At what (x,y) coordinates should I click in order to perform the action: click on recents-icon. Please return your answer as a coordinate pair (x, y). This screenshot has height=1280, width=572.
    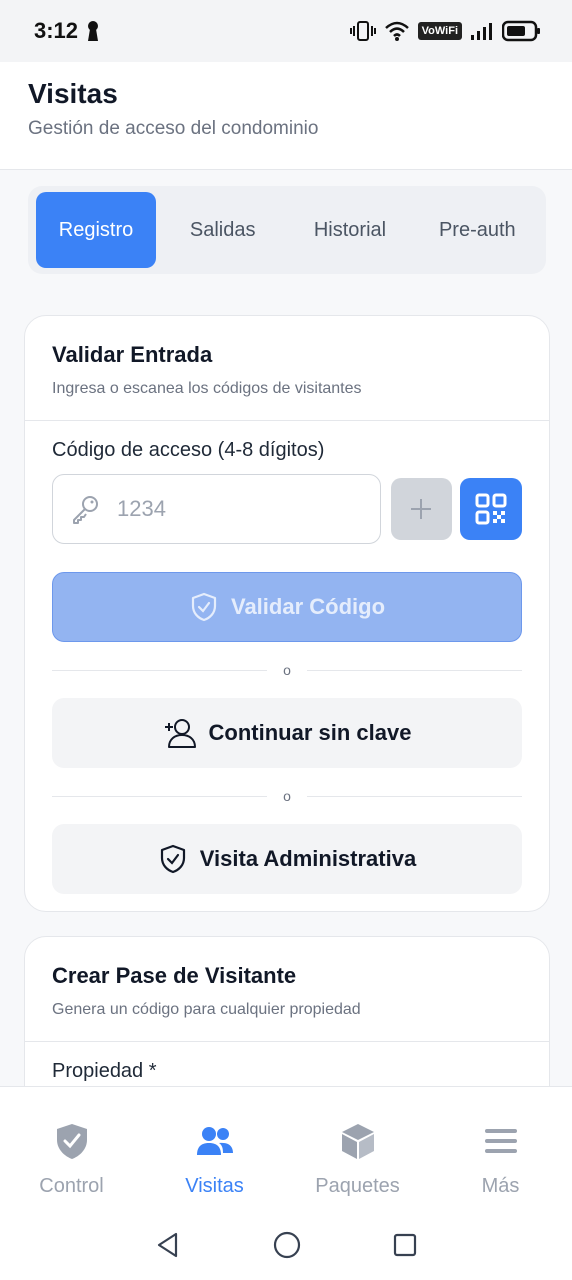
    Looking at the image, I should click on (405, 1245).